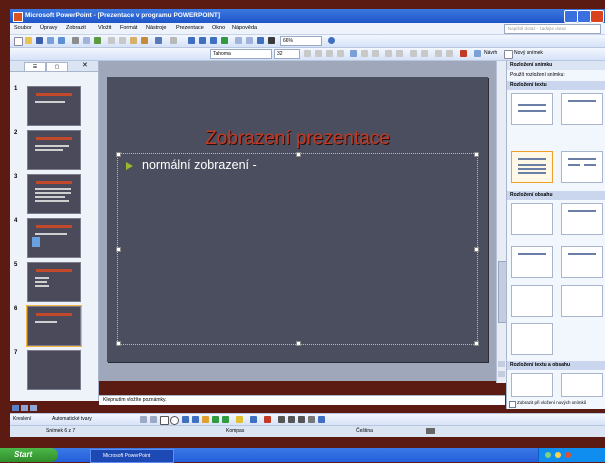 The height and width of the screenshot is (463, 605). Describe the element at coordinates (239, 419) in the screenshot. I see `fill-color-icon` at that location.